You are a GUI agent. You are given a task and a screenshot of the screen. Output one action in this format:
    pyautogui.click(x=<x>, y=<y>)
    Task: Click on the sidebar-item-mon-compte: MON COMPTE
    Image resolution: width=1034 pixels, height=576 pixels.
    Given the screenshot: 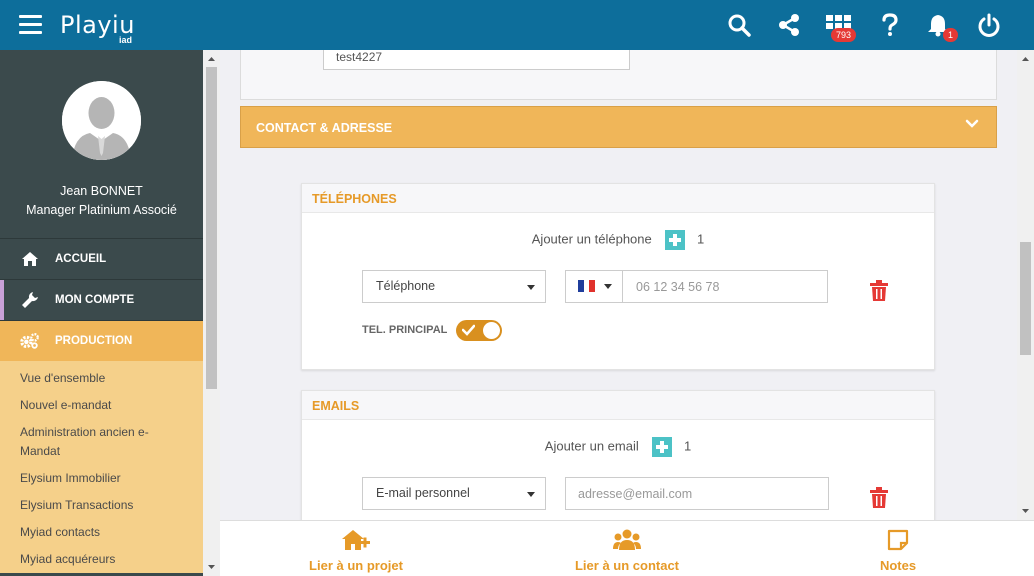 What is the action you would take?
    pyautogui.click(x=101, y=299)
    